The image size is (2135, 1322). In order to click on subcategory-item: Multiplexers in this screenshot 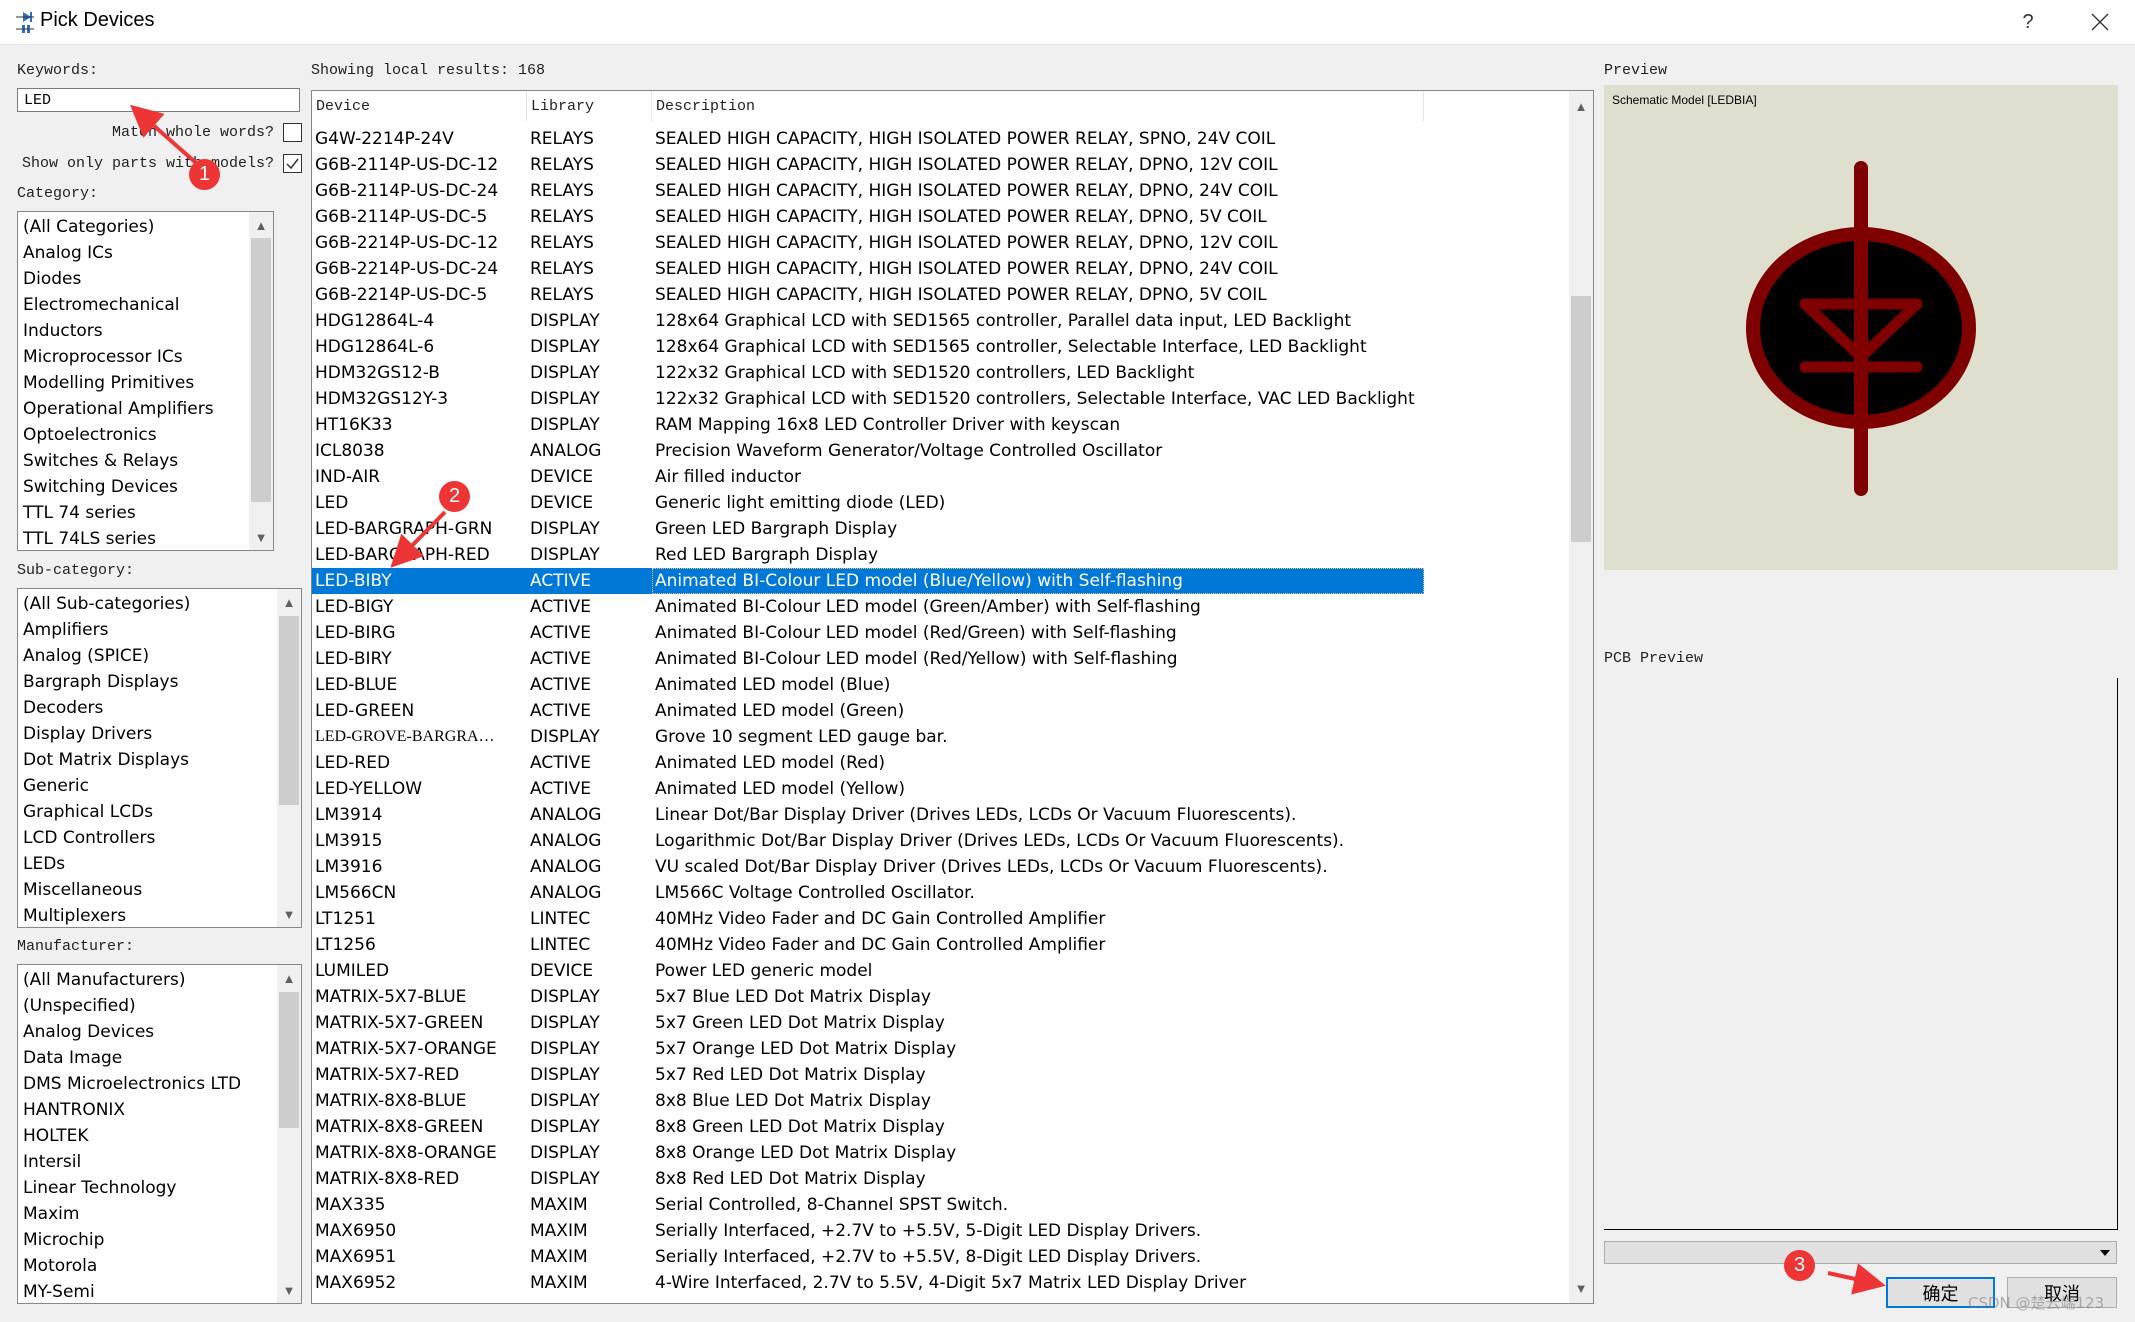, I will do `click(159, 915)`.